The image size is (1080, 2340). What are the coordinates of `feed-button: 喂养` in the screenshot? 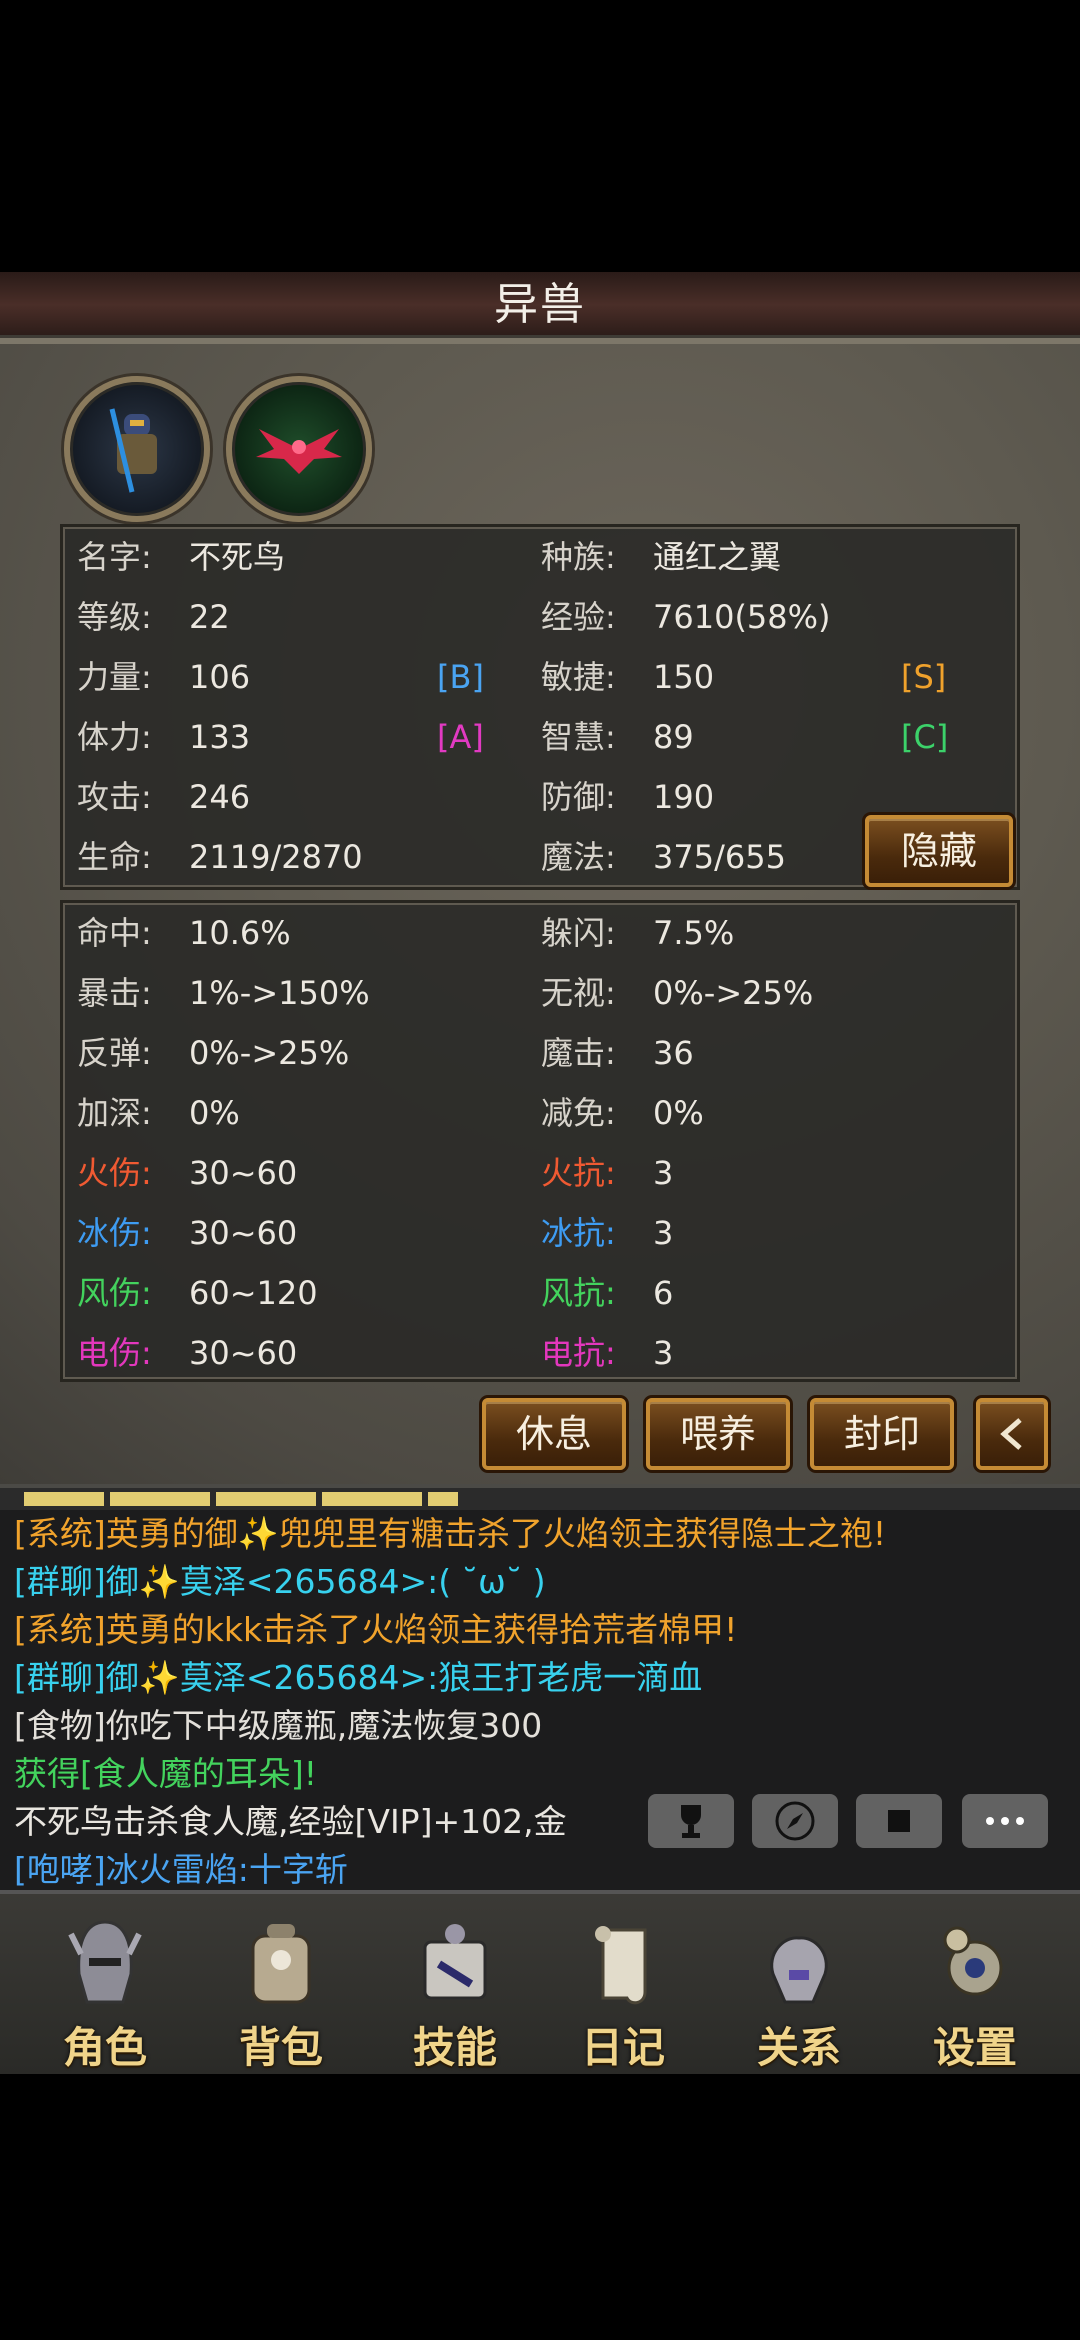 It's located at (718, 1434).